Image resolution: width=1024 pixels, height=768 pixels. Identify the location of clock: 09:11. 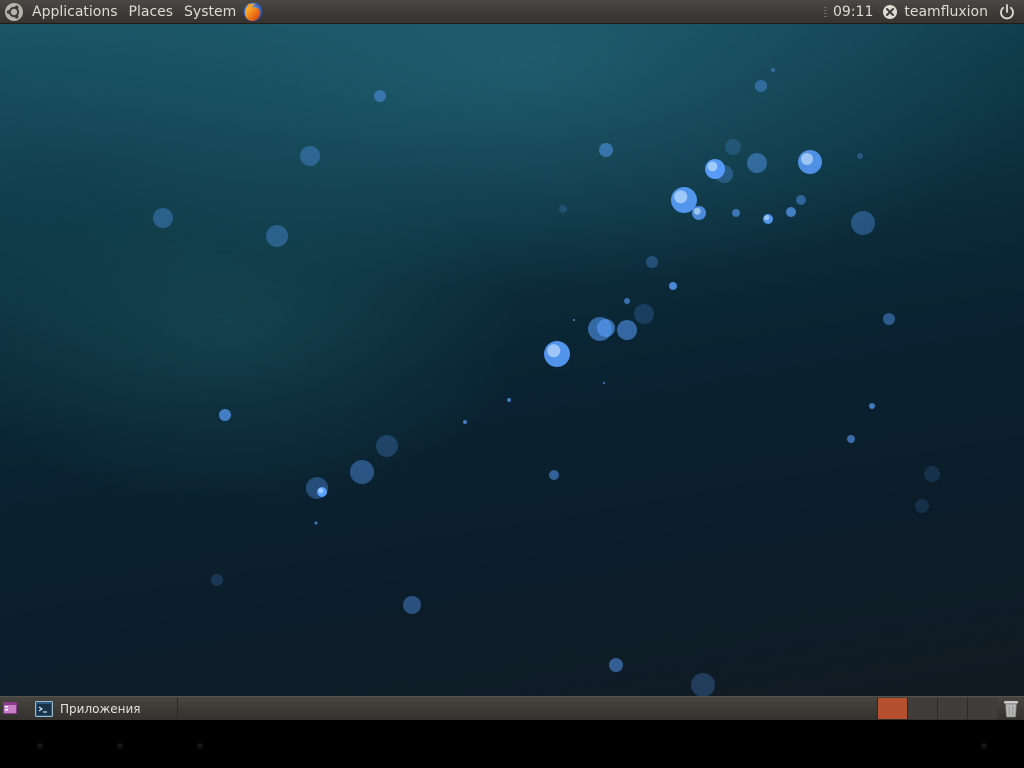
(853, 12).